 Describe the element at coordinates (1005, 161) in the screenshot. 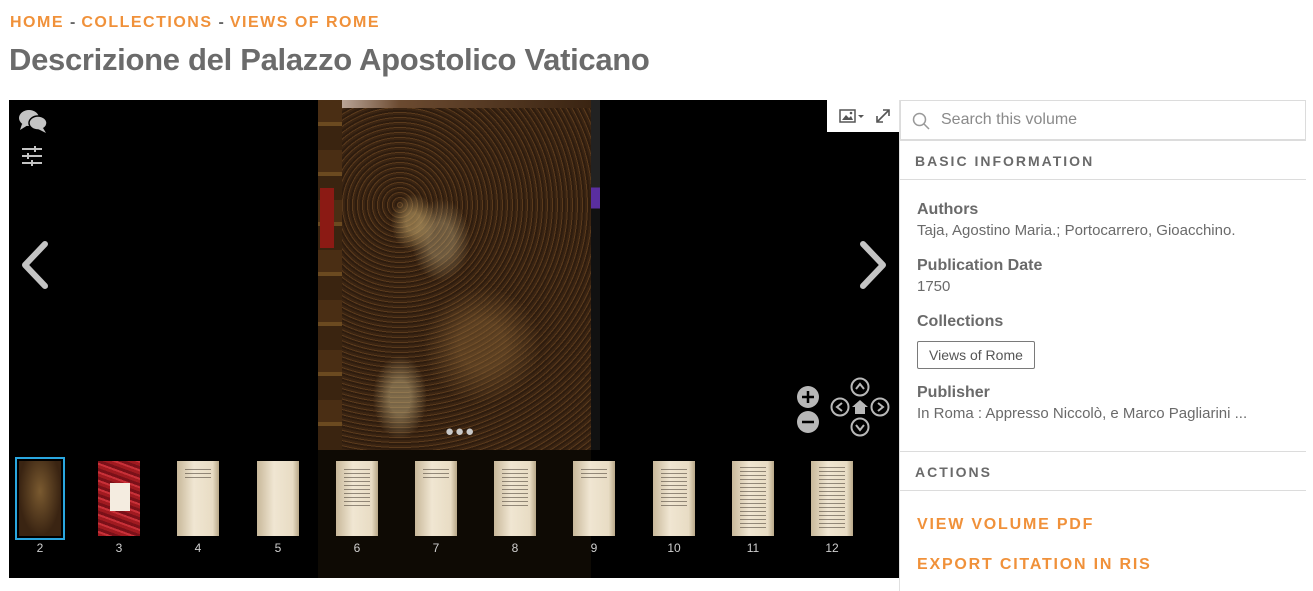

I see `section-title: BASIC INFORMATION` at that location.